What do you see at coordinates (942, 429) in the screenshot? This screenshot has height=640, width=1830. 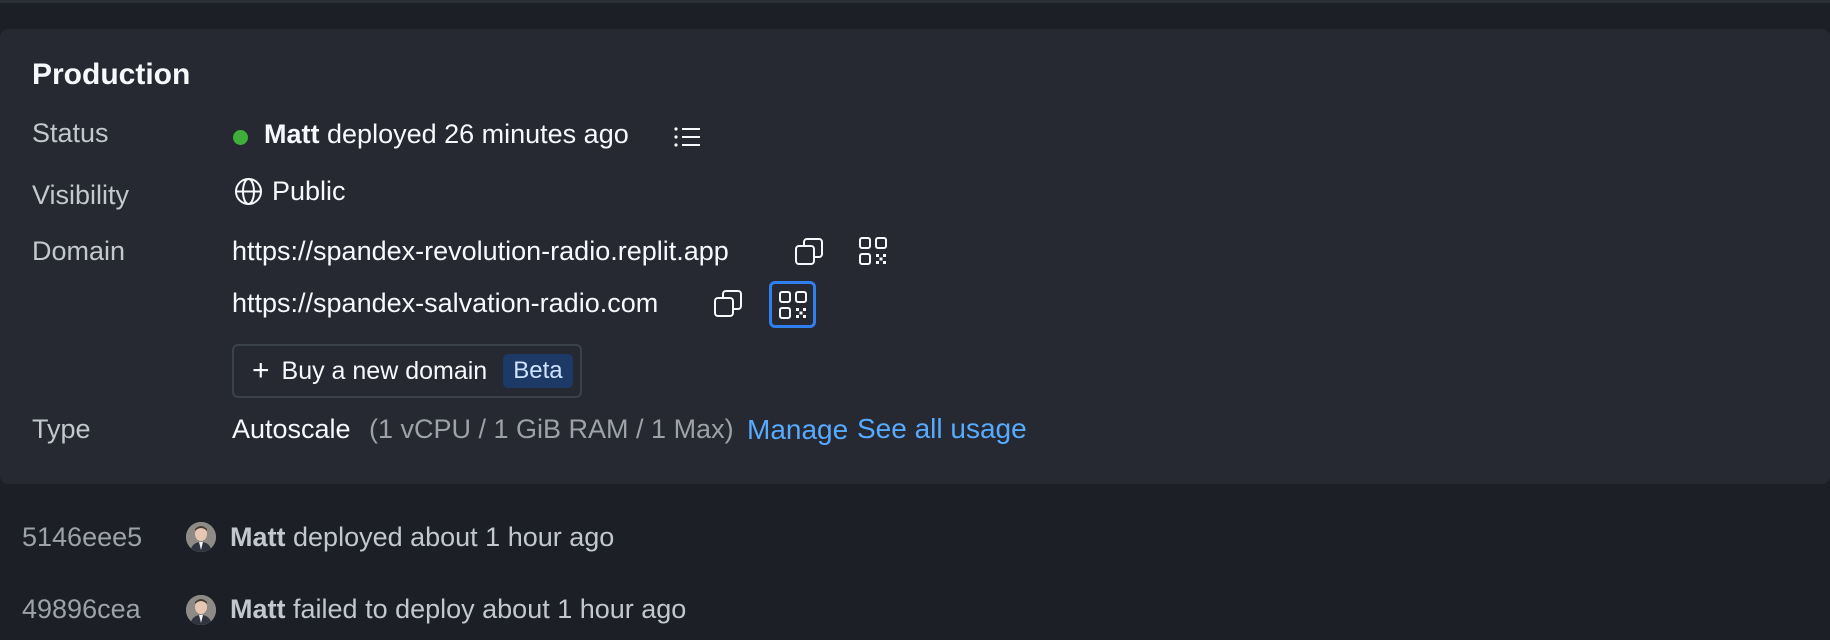 I see `see-all-usage-link: See all usage` at bounding box center [942, 429].